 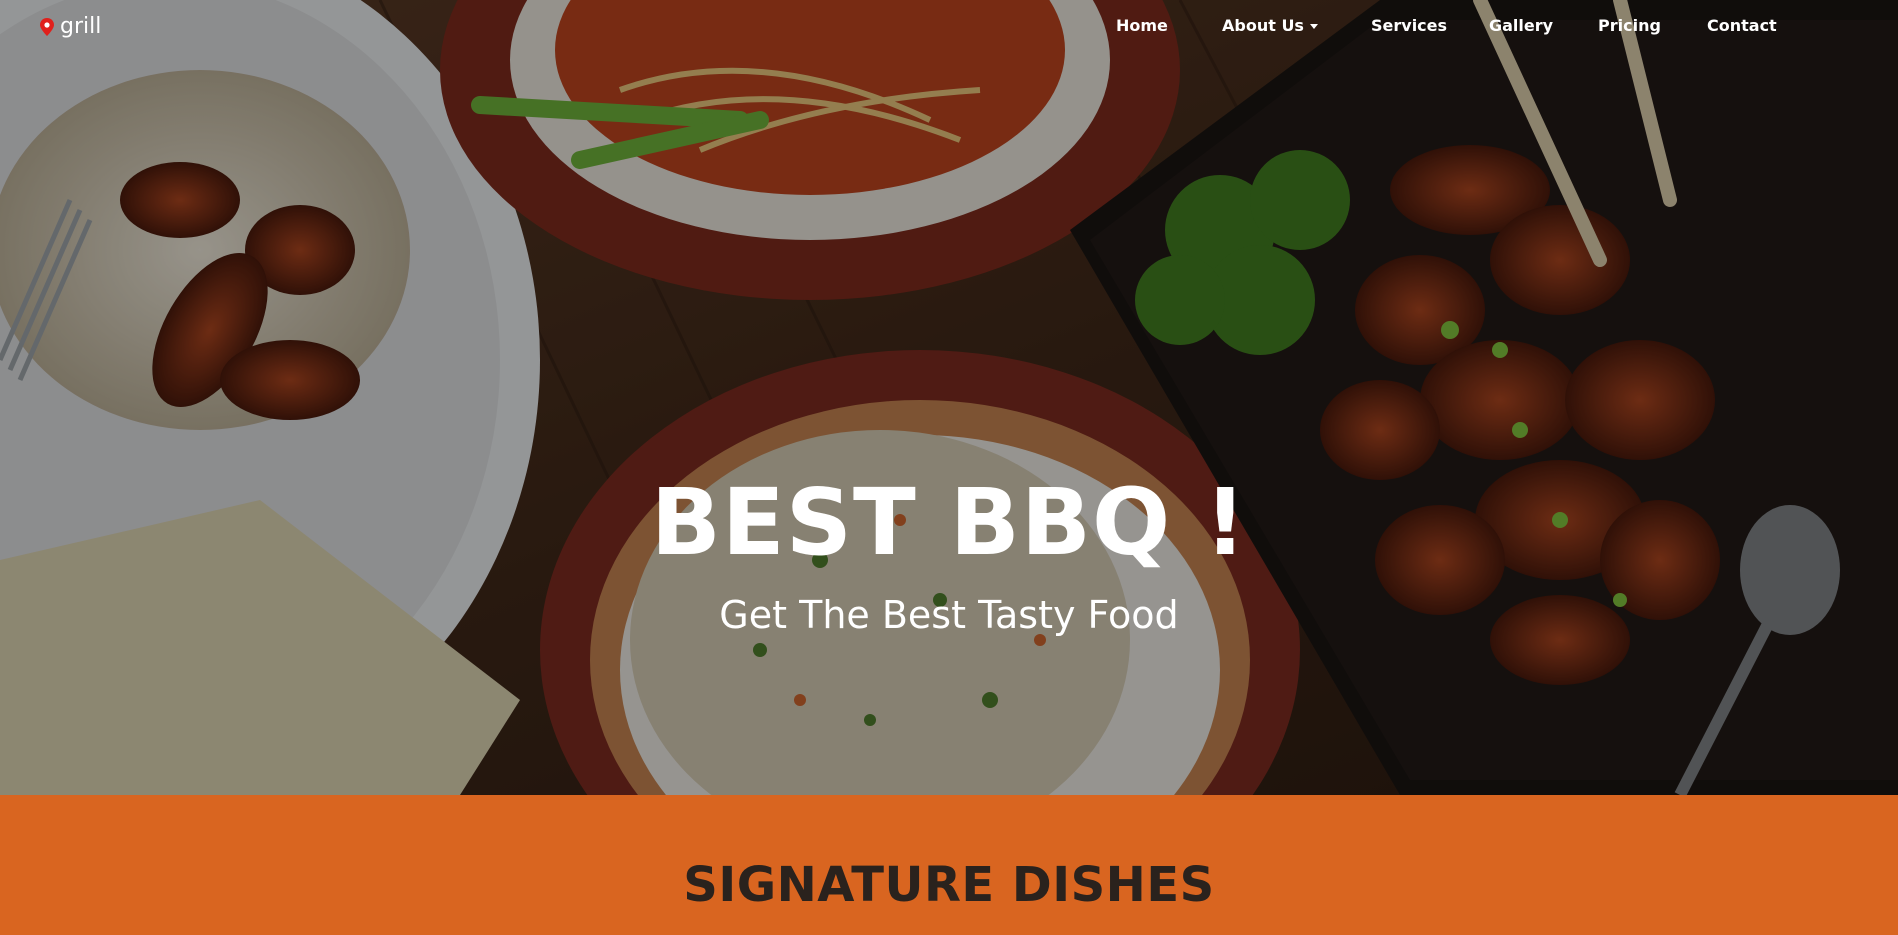 I want to click on nav-item-gallery: Gallery, so click(x=1521, y=25).